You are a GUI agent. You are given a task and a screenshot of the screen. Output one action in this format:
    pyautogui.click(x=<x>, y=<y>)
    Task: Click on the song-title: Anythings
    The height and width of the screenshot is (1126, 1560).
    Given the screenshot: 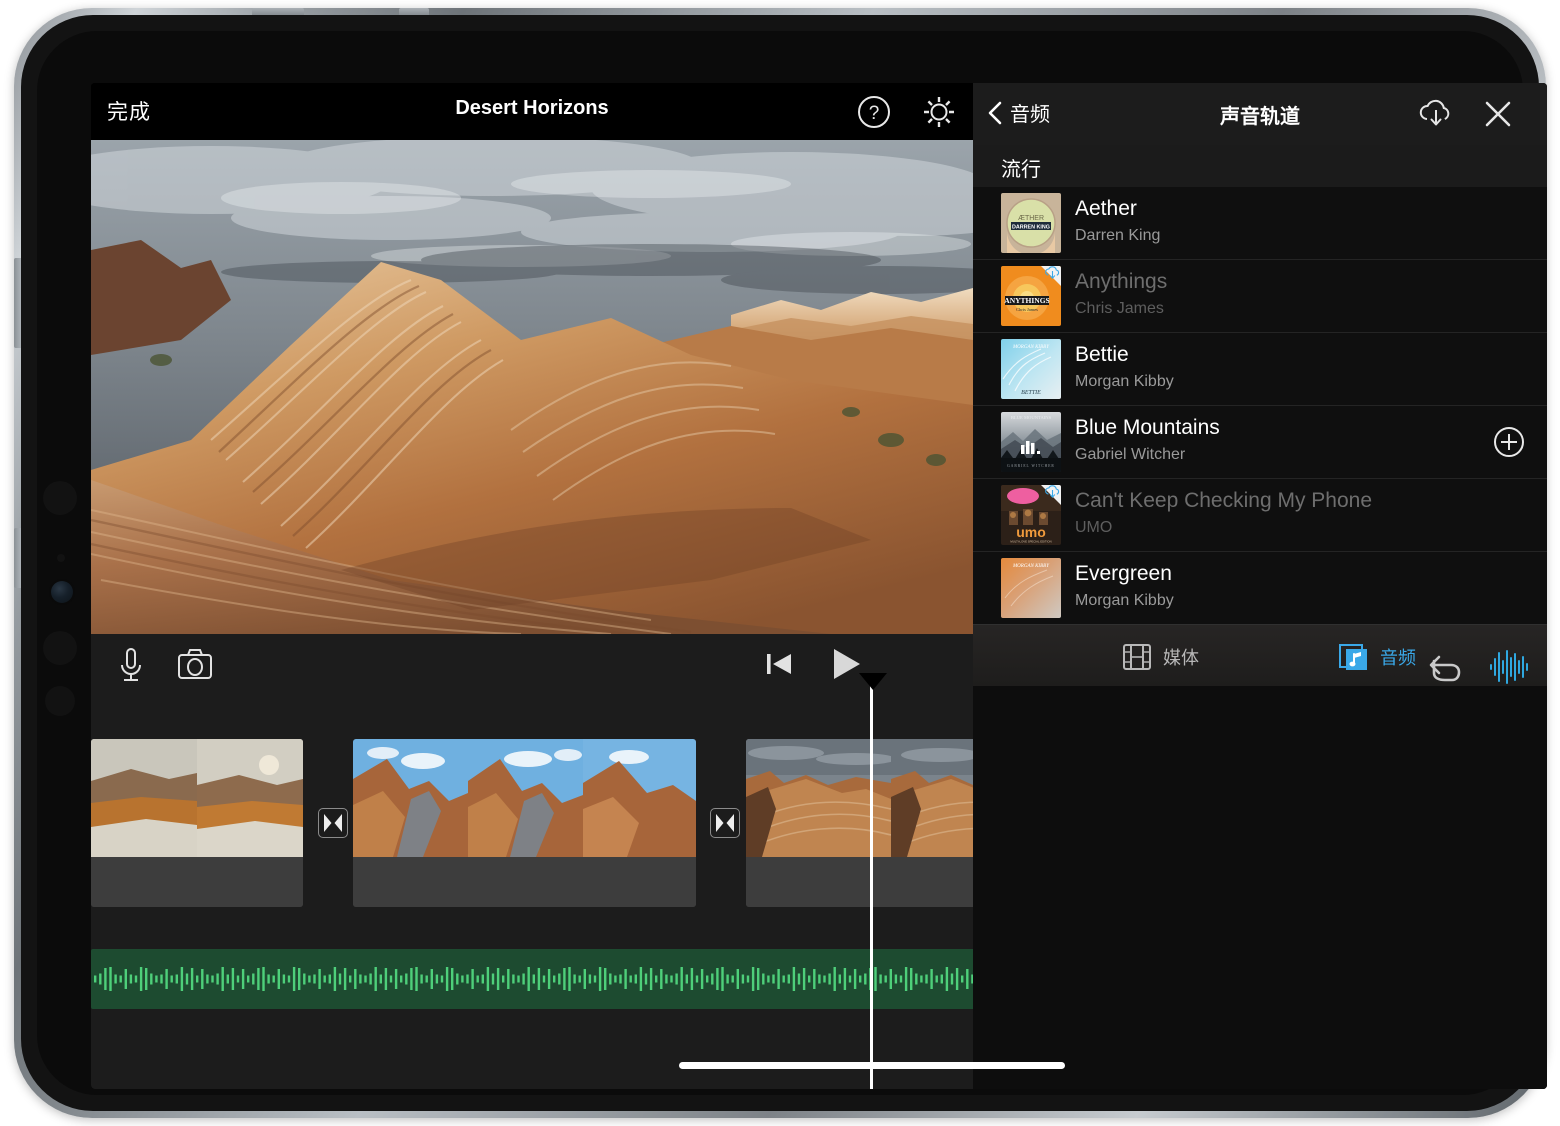 What is the action you would take?
    pyautogui.click(x=1121, y=281)
    